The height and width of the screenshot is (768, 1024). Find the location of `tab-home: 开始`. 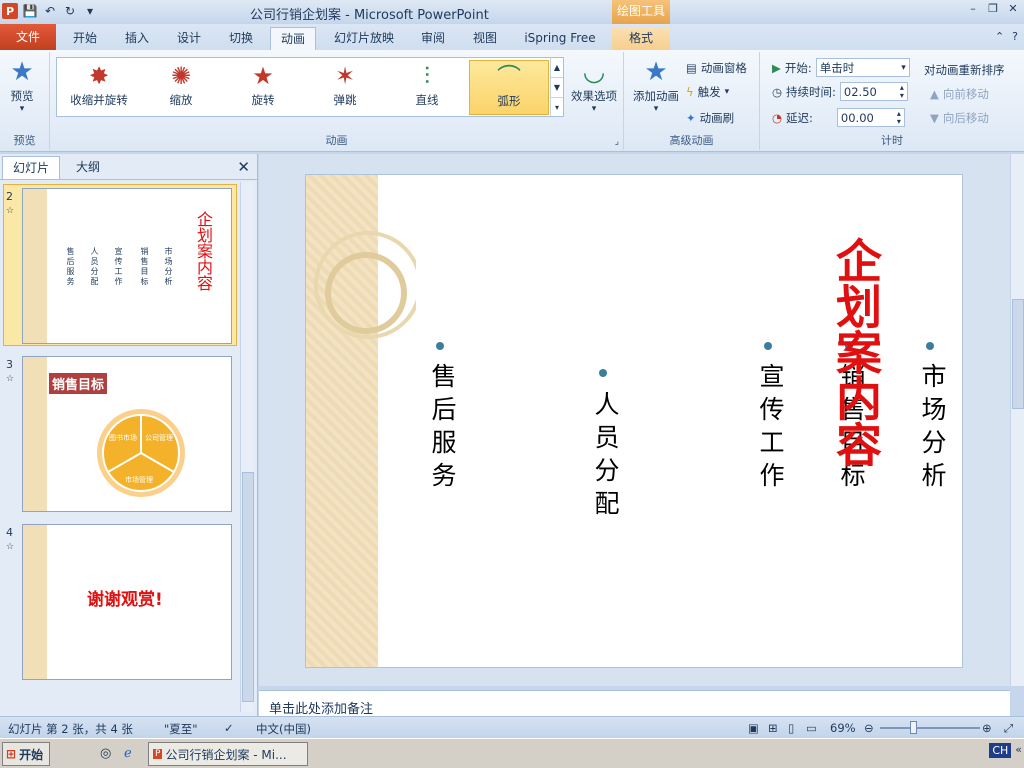

tab-home: 开始 is located at coordinates (85, 38).